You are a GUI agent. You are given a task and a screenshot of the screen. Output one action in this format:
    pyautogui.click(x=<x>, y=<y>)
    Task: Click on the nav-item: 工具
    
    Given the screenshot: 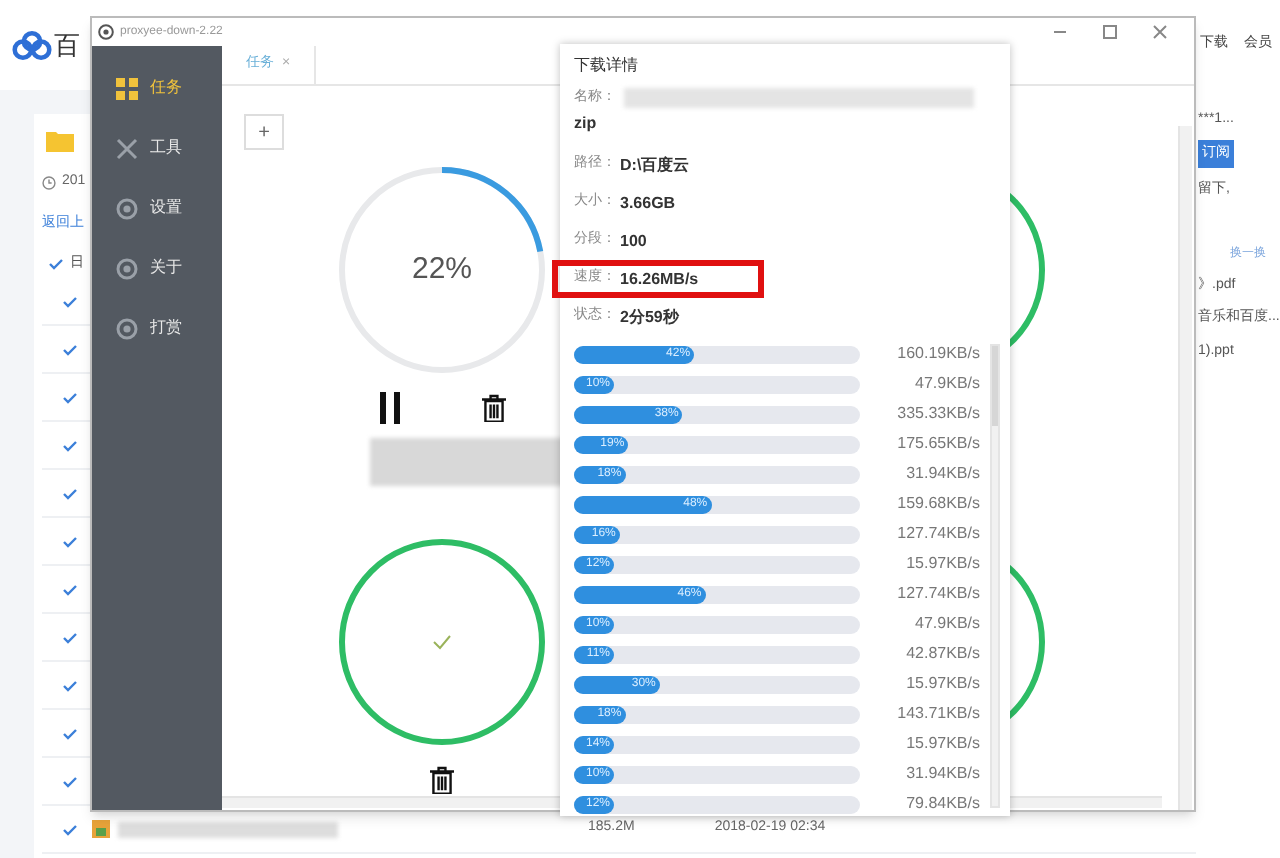 What is the action you would take?
    pyautogui.click(x=157, y=148)
    